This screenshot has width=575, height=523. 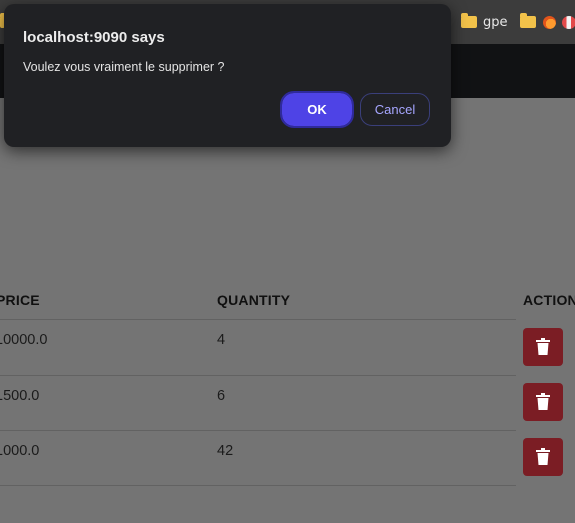 I want to click on palette-icon, so click(x=568, y=22).